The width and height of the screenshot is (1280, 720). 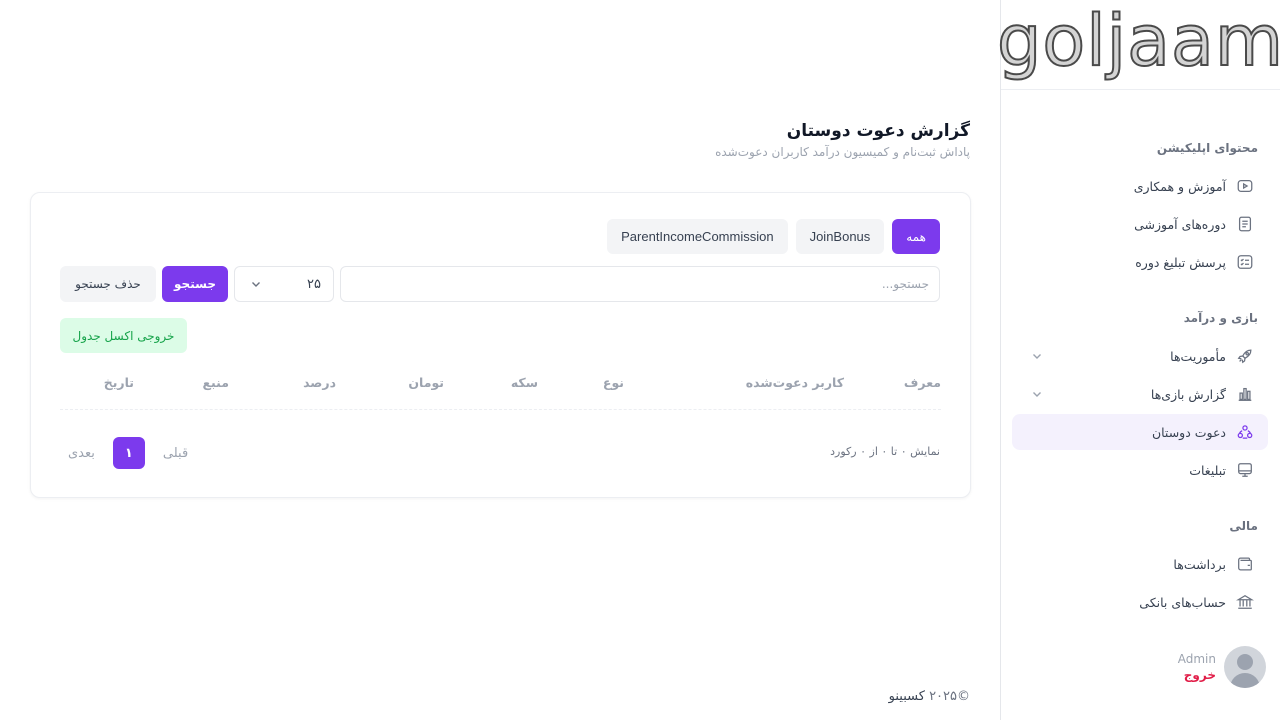 I want to click on sidebar-item-label: دعوت دوستان, so click(x=1188, y=432).